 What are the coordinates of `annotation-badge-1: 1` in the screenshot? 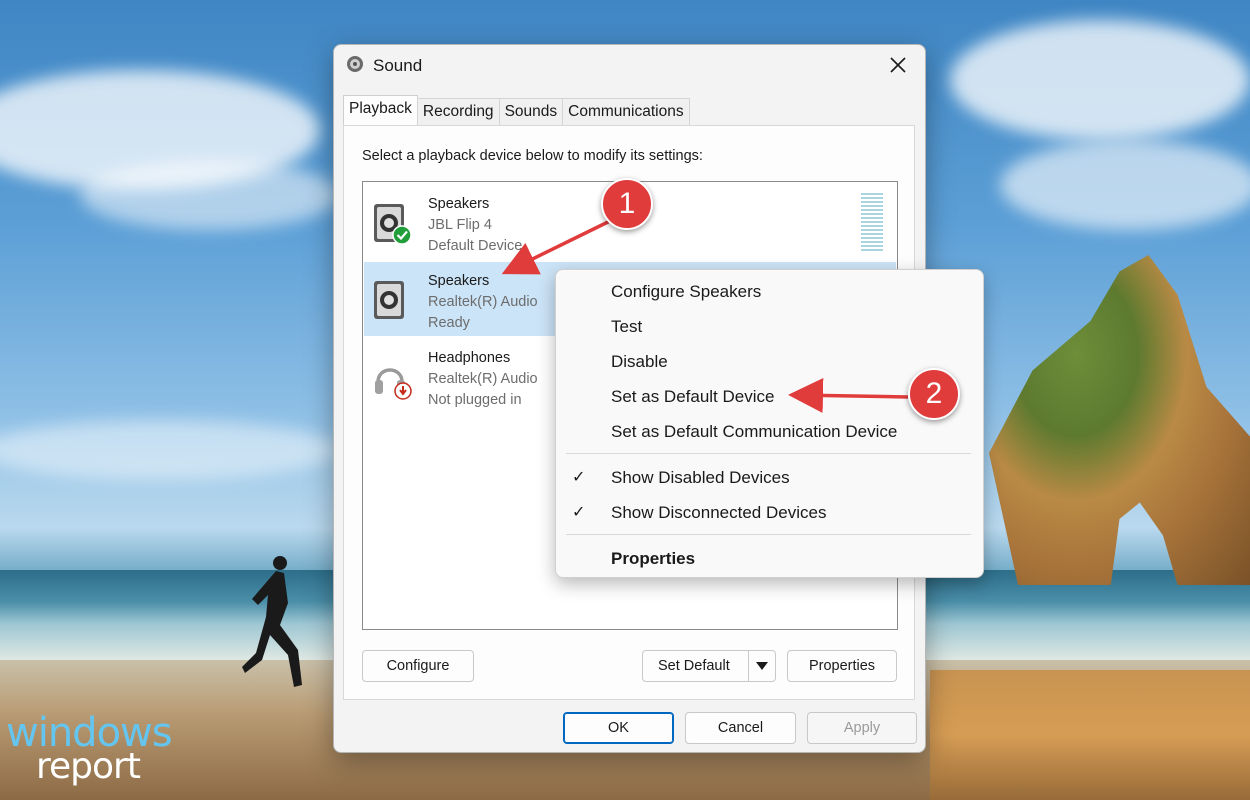 It's located at (627, 204).